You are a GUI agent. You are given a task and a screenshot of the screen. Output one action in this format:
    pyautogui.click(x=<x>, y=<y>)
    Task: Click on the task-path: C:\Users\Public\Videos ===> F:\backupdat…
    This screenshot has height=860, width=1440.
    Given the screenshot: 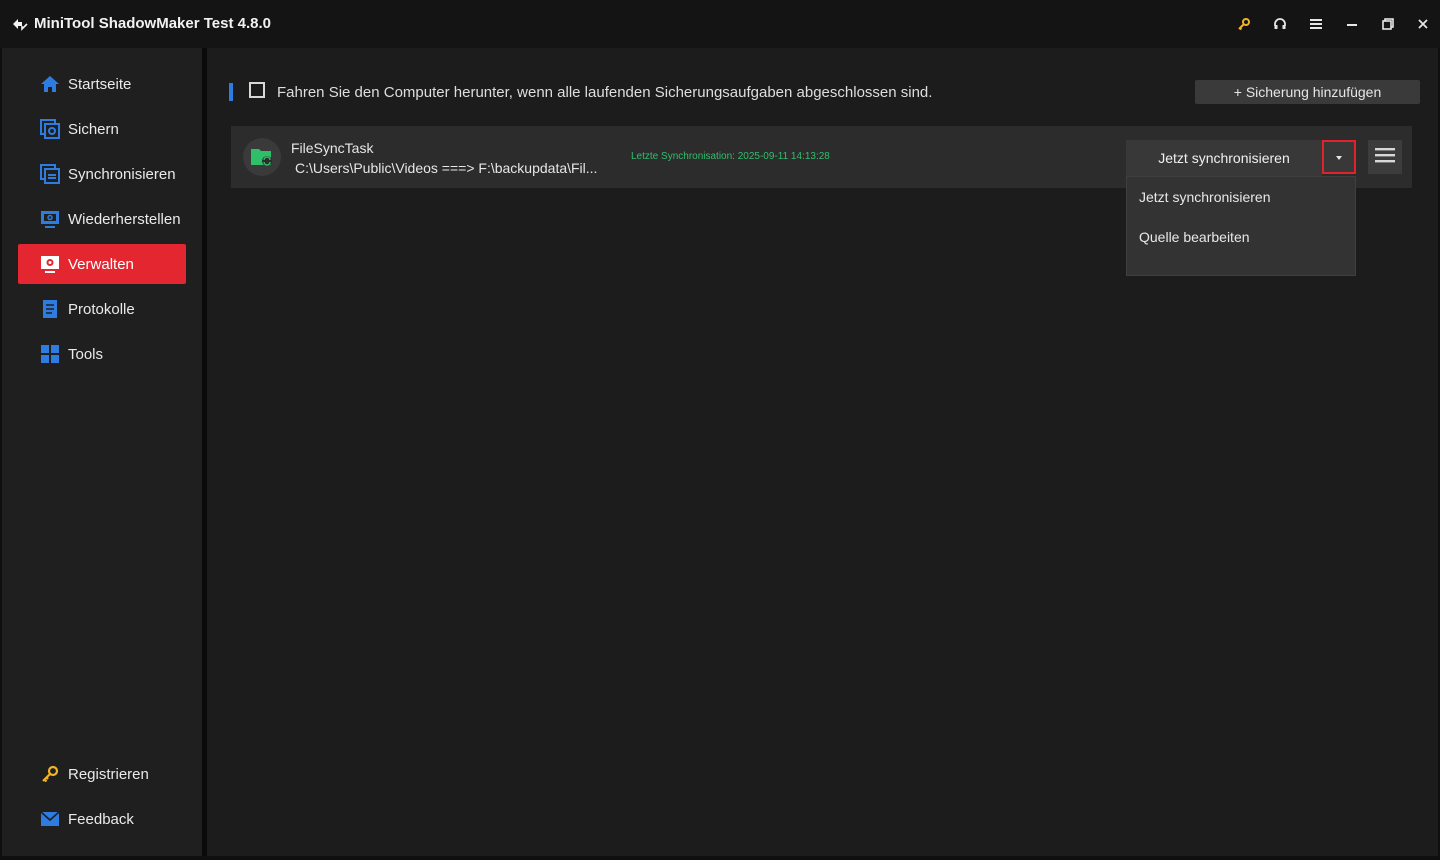 What is the action you would take?
    pyautogui.click(x=446, y=168)
    